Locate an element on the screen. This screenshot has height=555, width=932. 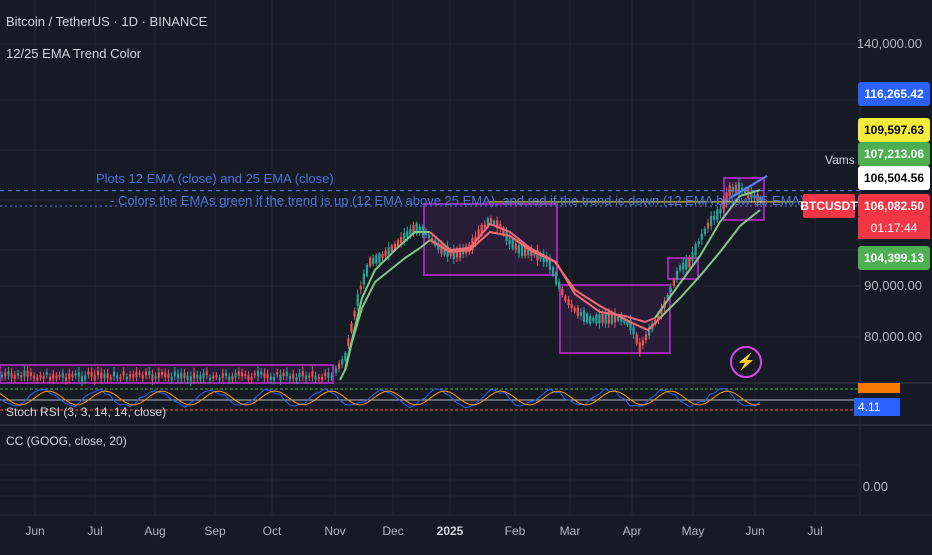
stoch-value-badge: 4.11 is located at coordinates (877, 407).